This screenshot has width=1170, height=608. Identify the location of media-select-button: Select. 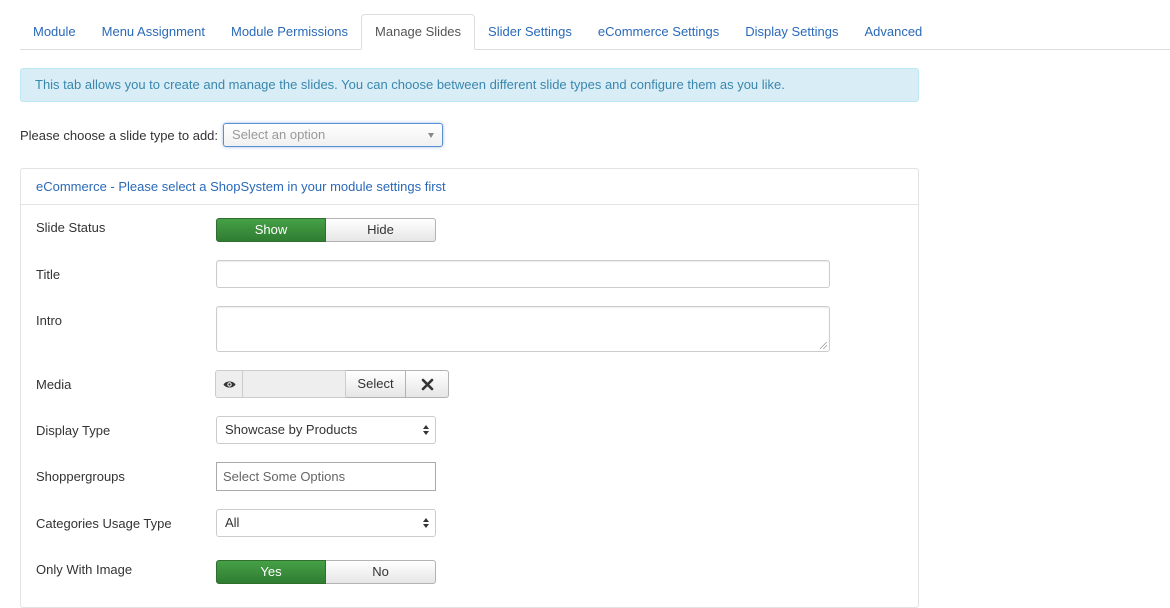
(376, 384).